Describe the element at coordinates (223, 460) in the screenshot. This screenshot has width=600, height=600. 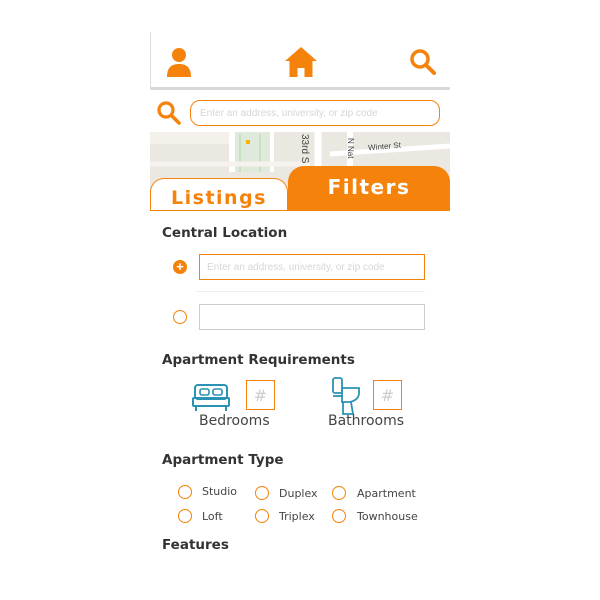
I see `apartment-type-title: Apartment Type` at that location.